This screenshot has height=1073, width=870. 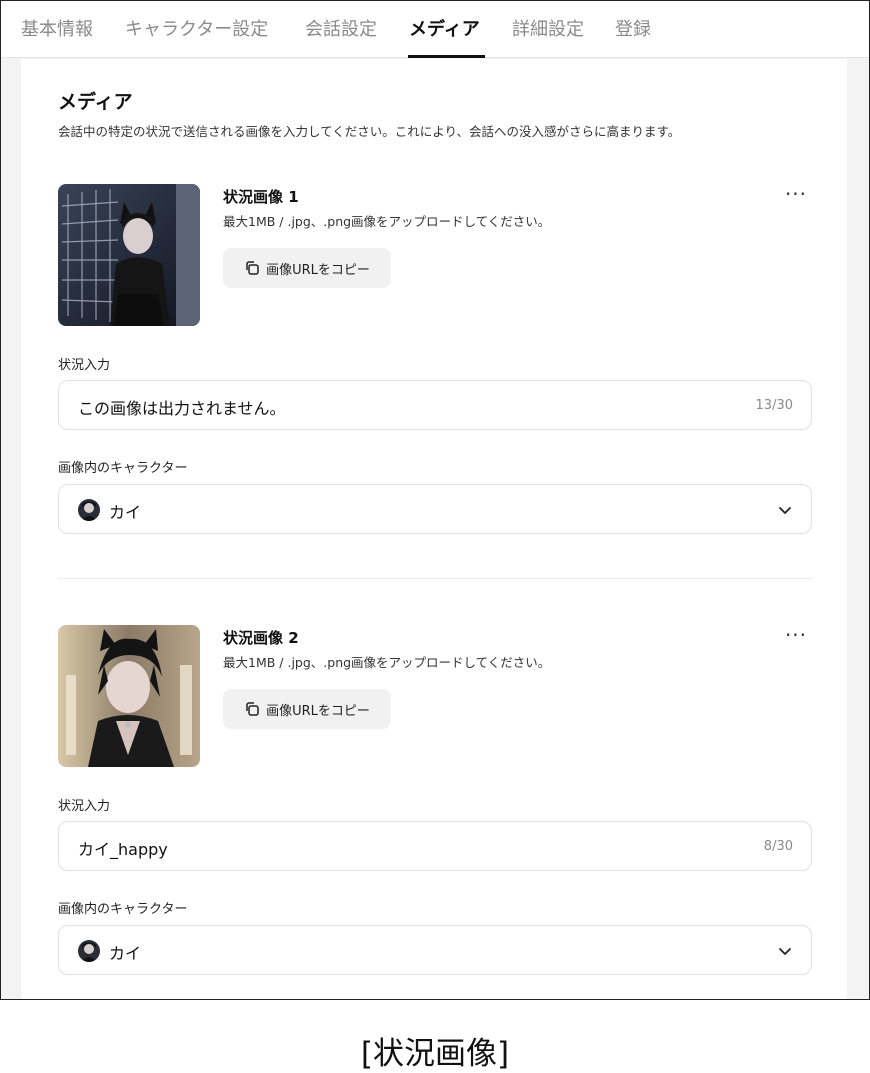 I want to click on character-counter: 13/30, so click(x=774, y=405).